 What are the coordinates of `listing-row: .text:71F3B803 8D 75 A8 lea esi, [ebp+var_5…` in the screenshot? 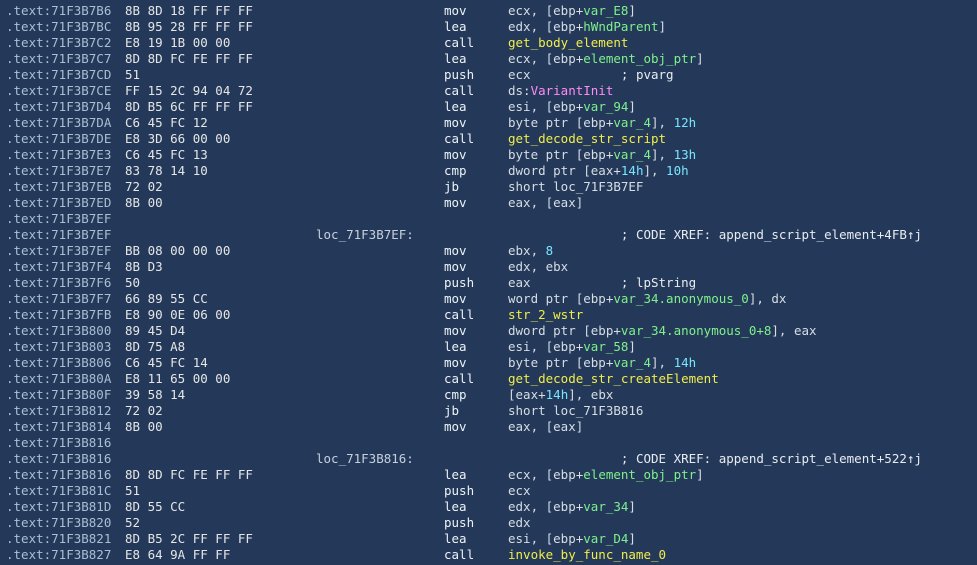 It's located at (488, 347).